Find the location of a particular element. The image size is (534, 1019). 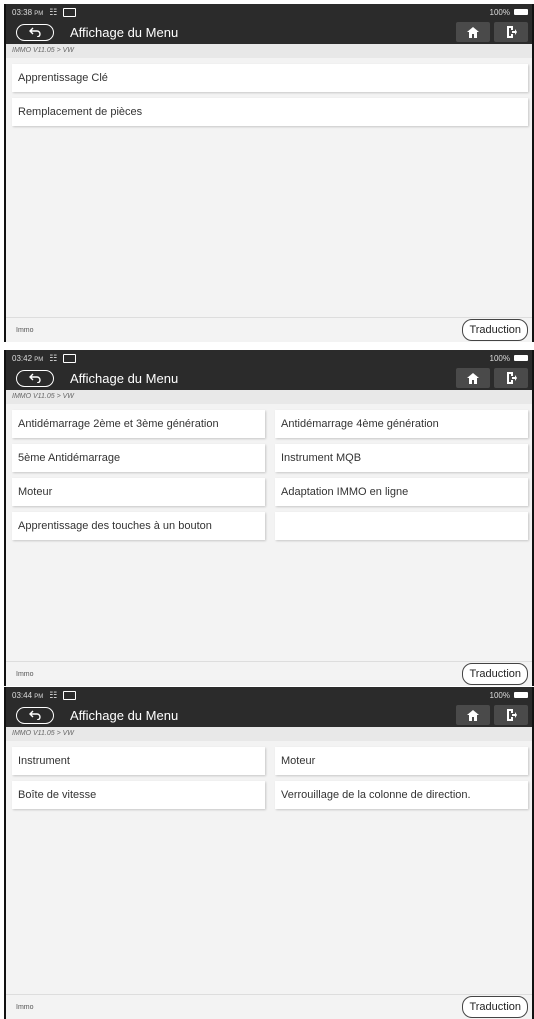

menu-item: Verrouillage de la colonne de direction. is located at coordinates (401, 795).